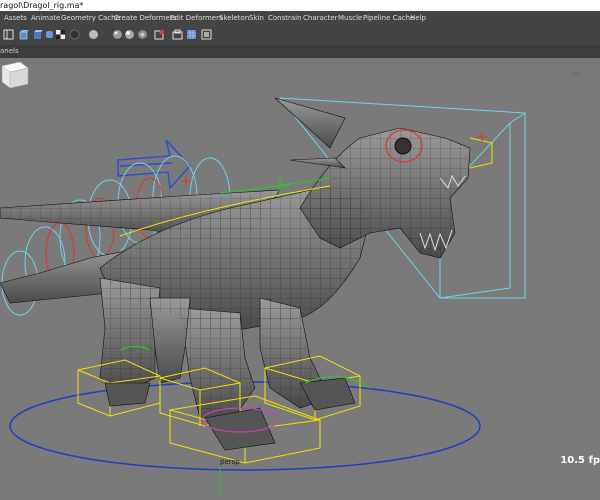 The width and height of the screenshot is (600, 500). I want to click on sphere-light-icon, so click(117, 34).